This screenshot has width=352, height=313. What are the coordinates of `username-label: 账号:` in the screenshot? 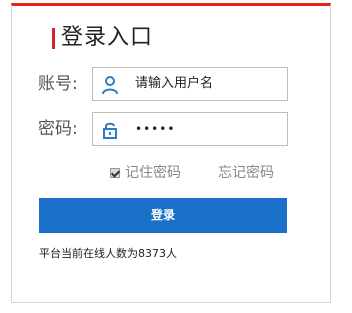 It's located at (58, 84).